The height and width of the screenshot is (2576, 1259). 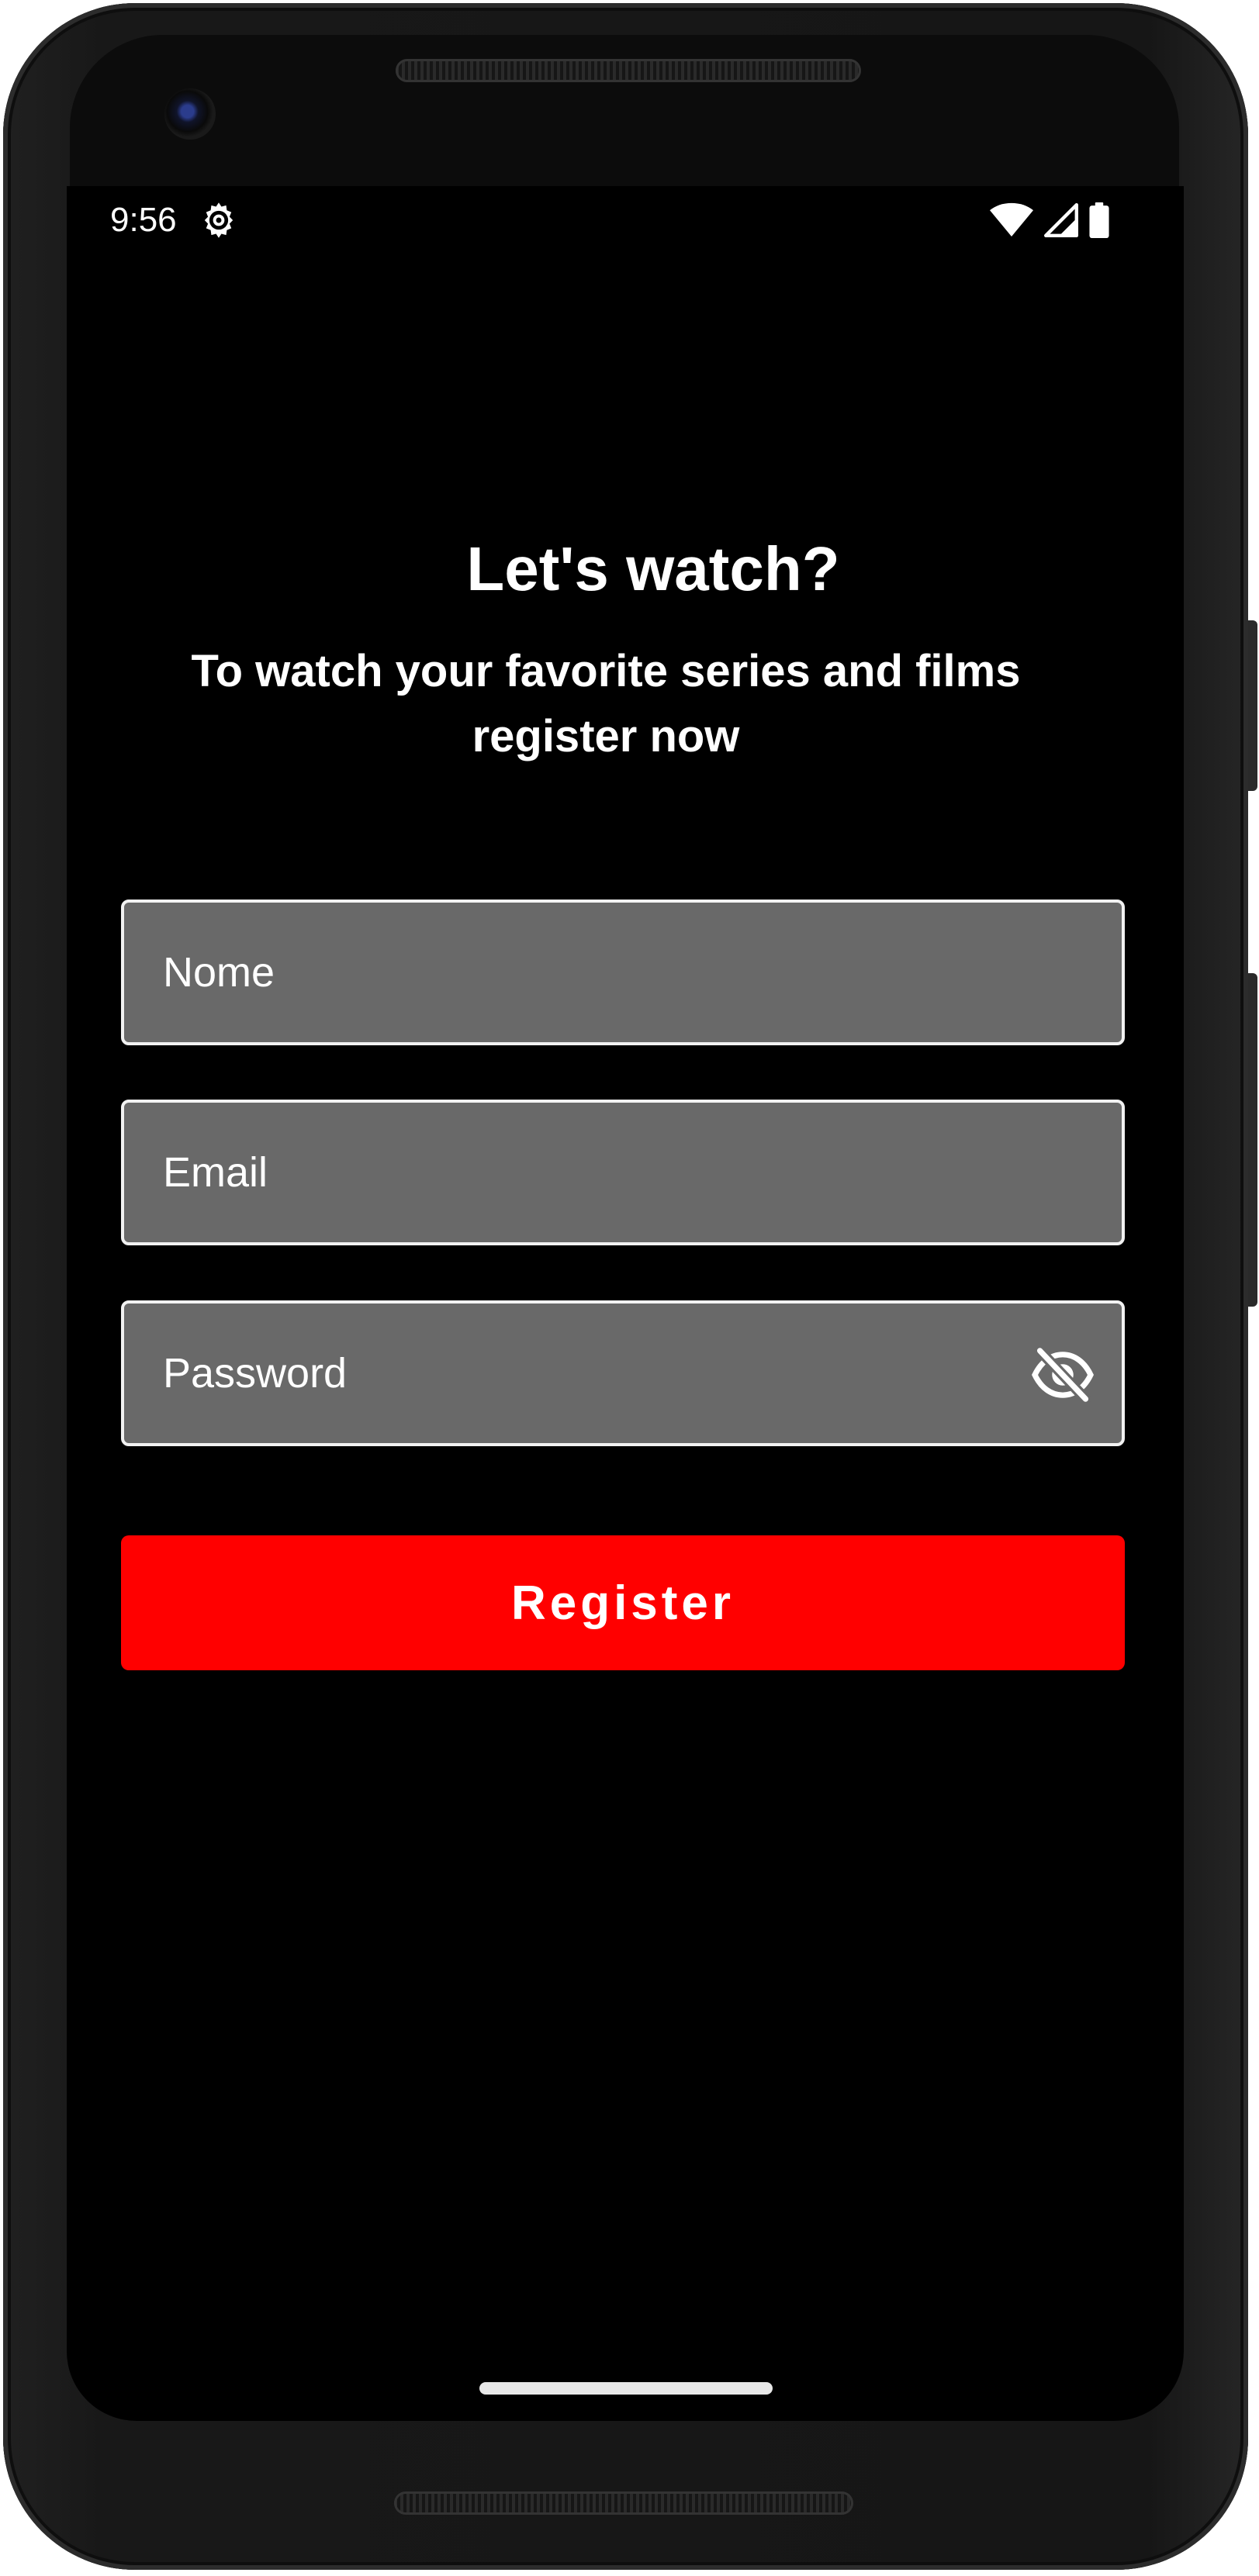 What do you see at coordinates (1252, 706) in the screenshot?
I see `power-button` at bounding box center [1252, 706].